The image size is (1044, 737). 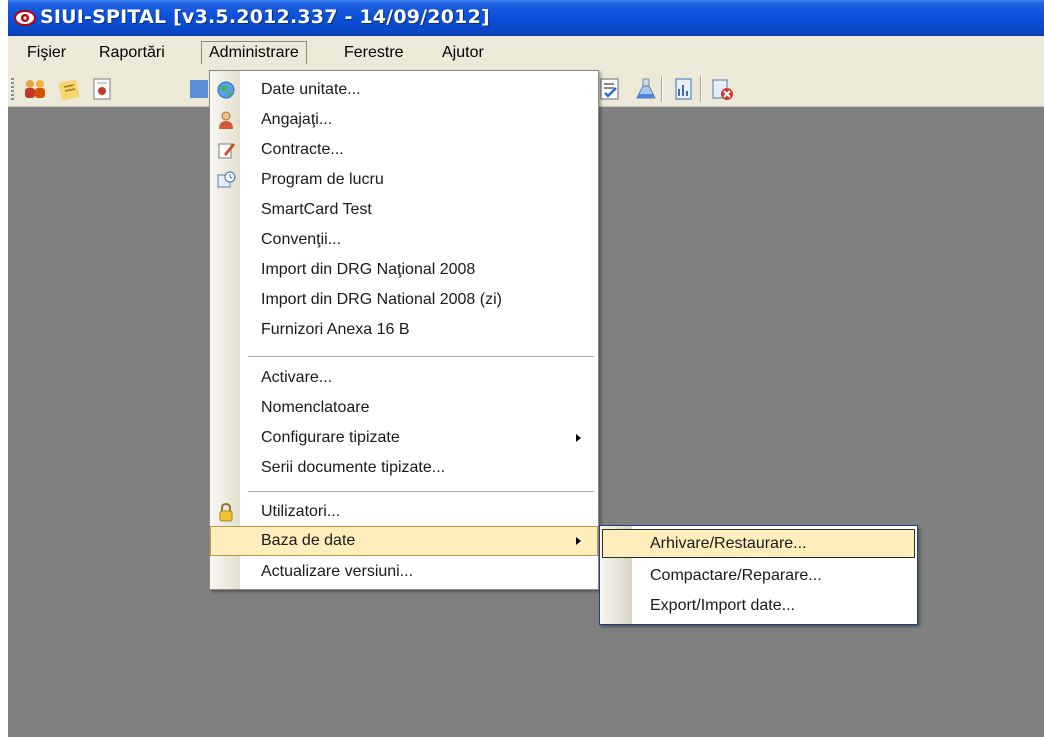 What do you see at coordinates (404, 541) in the screenshot?
I see `menu-item-baza-de-date: Baza de date` at bounding box center [404, 541].